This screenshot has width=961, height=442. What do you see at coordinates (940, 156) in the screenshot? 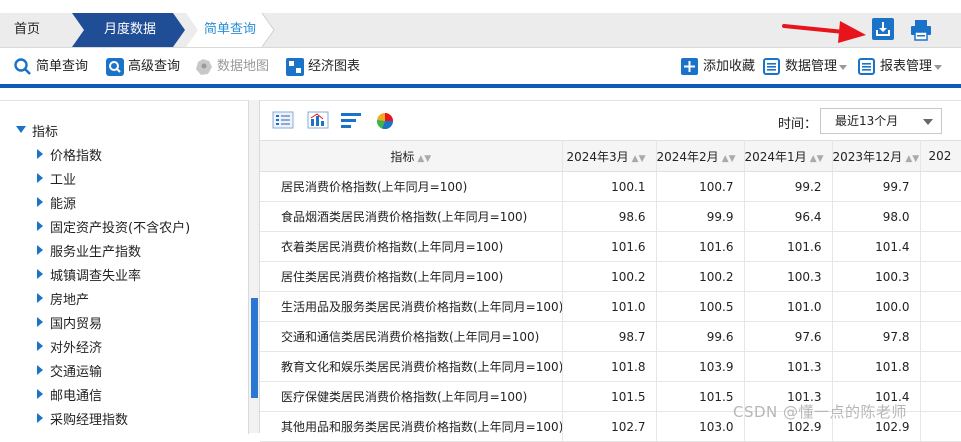
I see `column-header: 202` at bounding box center [940, 156].